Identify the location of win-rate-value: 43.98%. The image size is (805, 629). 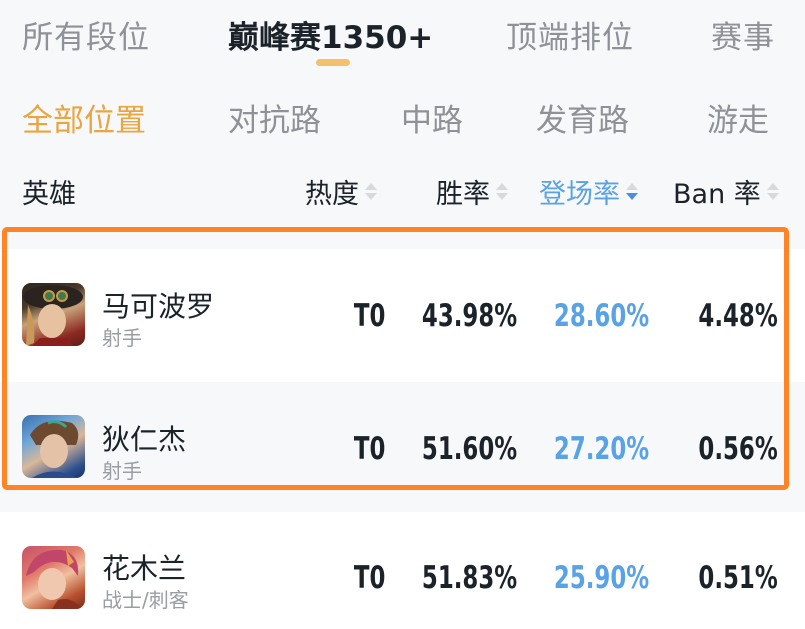
(469, 316).